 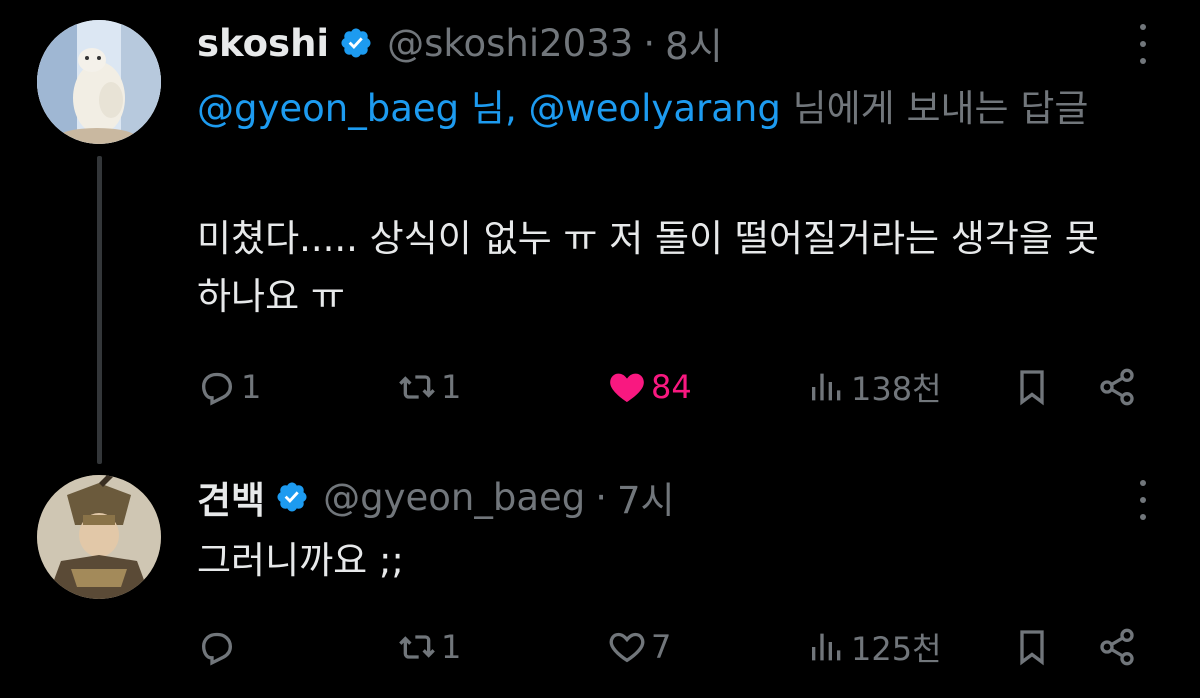 I want to click on reply-to-line: @gyeon_baeg 님, @weolyarang 님에게 보내는 답글, so click(x=662, y=109).